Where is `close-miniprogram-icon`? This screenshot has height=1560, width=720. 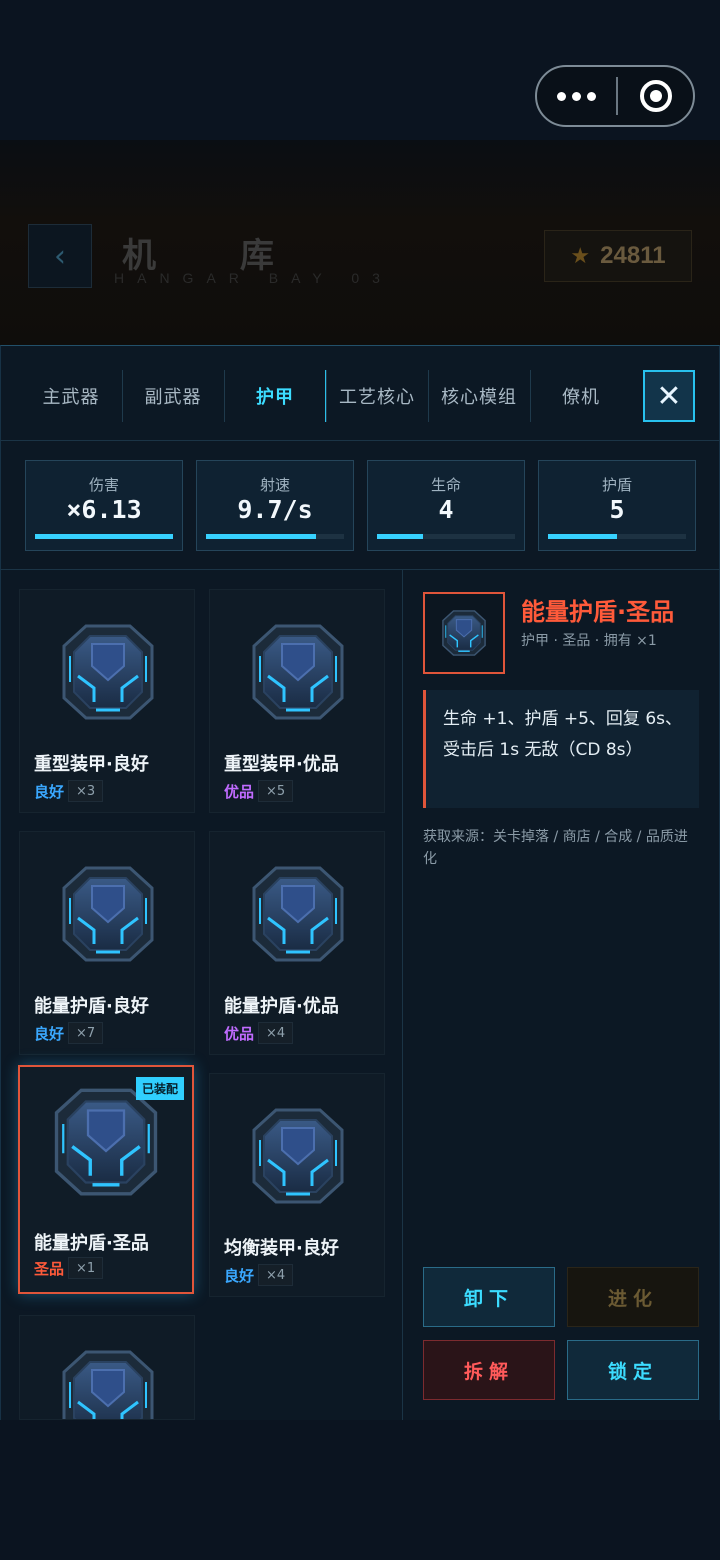 close-miniprogram-icon is located at coordinates (655, 96).